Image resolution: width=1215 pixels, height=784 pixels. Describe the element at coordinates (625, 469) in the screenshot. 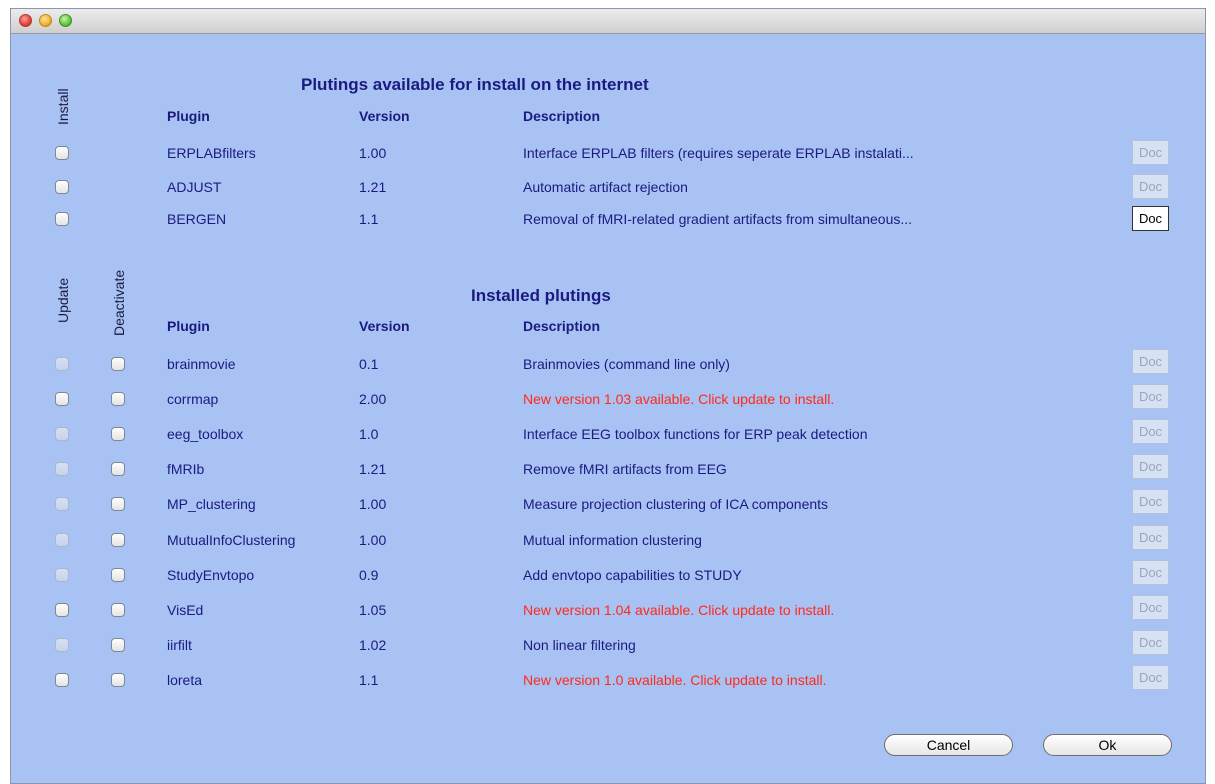

I see `plugin-description: Remove fMRI artifacts from EEG` at that location.